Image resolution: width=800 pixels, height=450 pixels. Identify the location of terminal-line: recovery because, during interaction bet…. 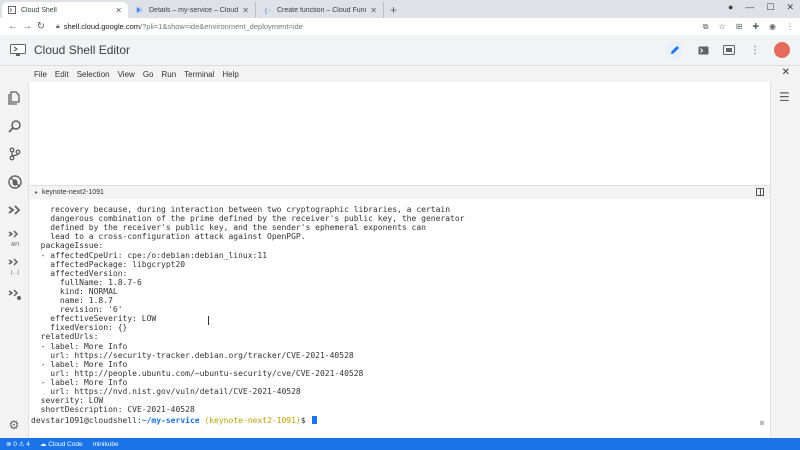
(241, 209).